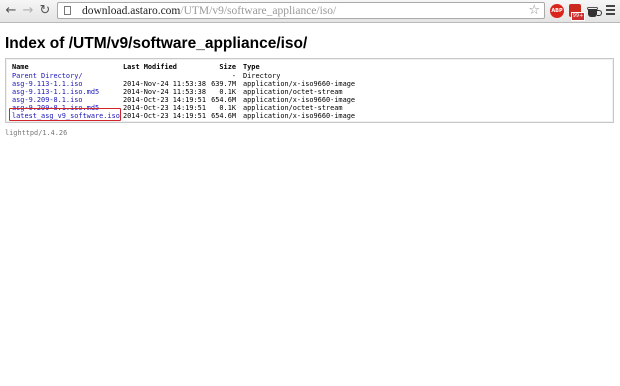  What do you see at coordinates (28, 11) in the screenshot?
I see `forward-arrow-icon: →` at bounding box center [28, 11].